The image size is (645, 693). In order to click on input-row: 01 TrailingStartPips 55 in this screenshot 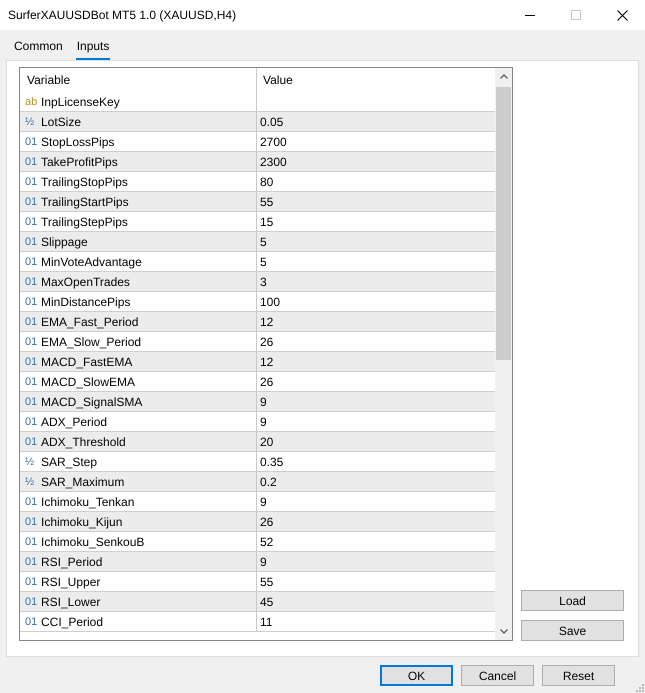, I will do `click(257, 202)`.